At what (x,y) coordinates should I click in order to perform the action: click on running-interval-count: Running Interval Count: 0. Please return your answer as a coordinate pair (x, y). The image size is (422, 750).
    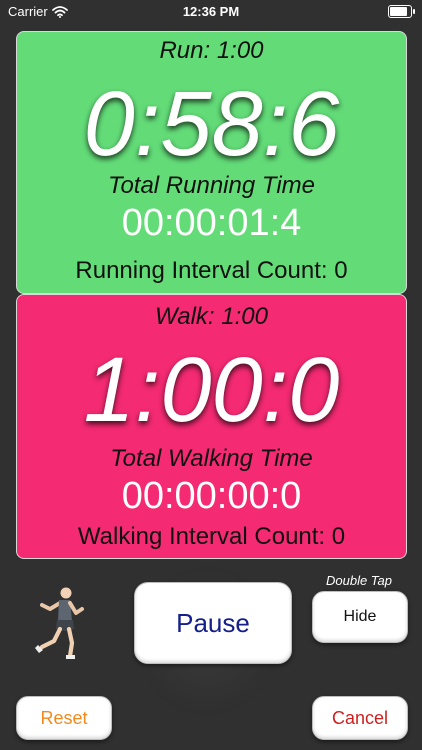
    Looking at the image, I should click on (211, 270).